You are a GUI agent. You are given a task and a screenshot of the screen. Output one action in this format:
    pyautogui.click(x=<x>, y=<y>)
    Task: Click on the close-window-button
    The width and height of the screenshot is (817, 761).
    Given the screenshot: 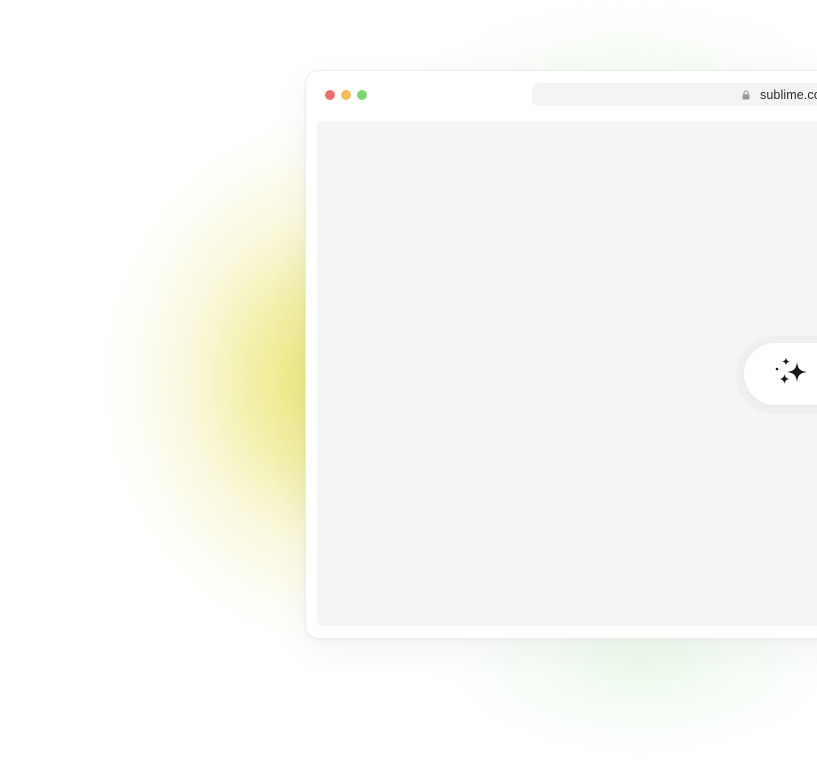 What is the action you would take?
    pyautogui.click(x=330, y=95)
    